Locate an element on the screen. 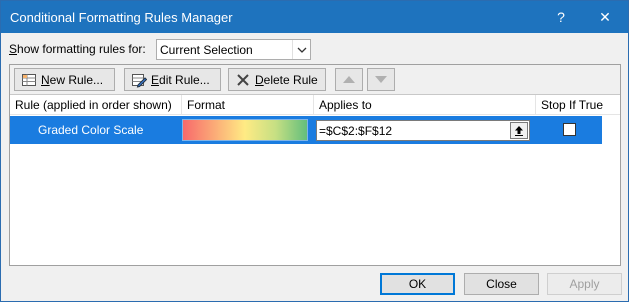 The width and height of the screenshot is (629, 302). applies-to-value: =$C$2:$F$12 is located at coordinates (356, 130).